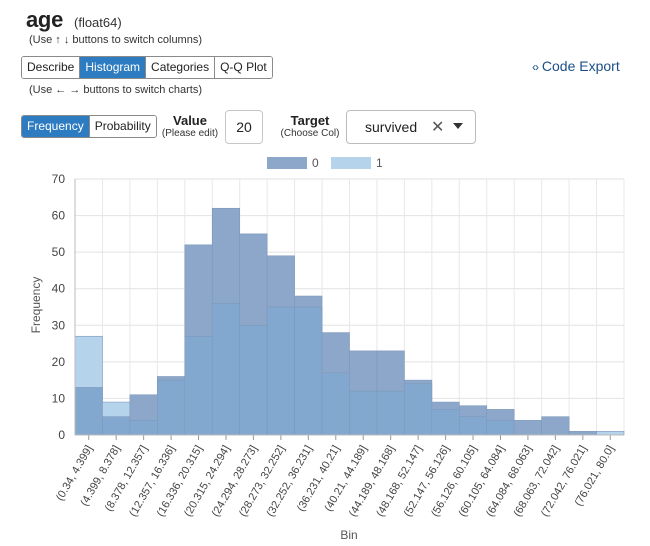 This screenshot has width=650, height=546. I want to click on y-tick-label: 20, so click(59, 362).